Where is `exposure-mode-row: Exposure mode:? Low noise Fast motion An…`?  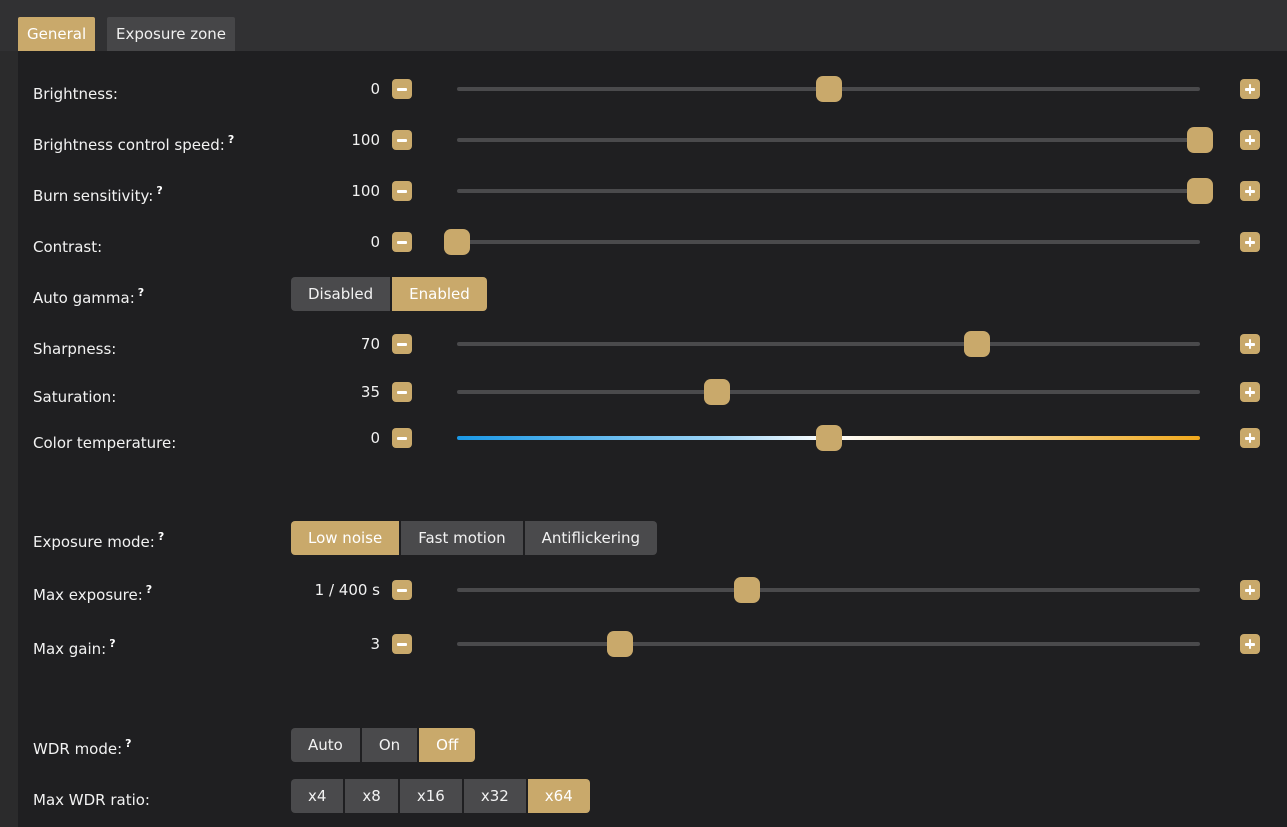
exposure-mode-row: Exposure mode:? Low noise Fast motion An… is located at coordinates (652, 537).